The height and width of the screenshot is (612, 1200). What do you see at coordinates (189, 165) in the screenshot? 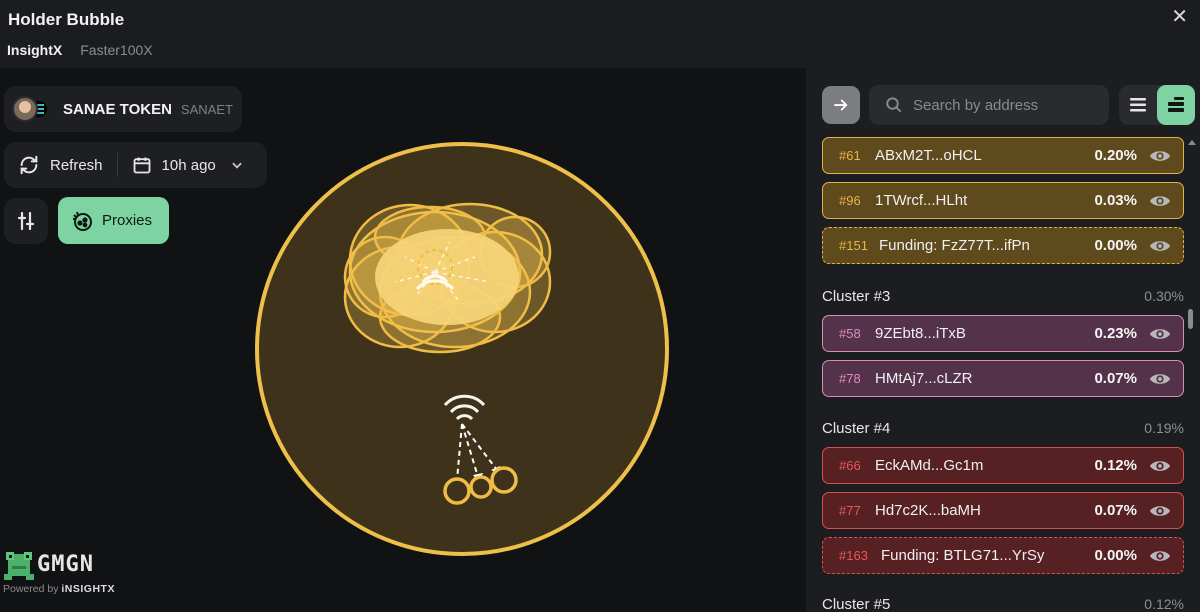
I see `time-range-select: 10h ago` at bounding box center [189, 165].